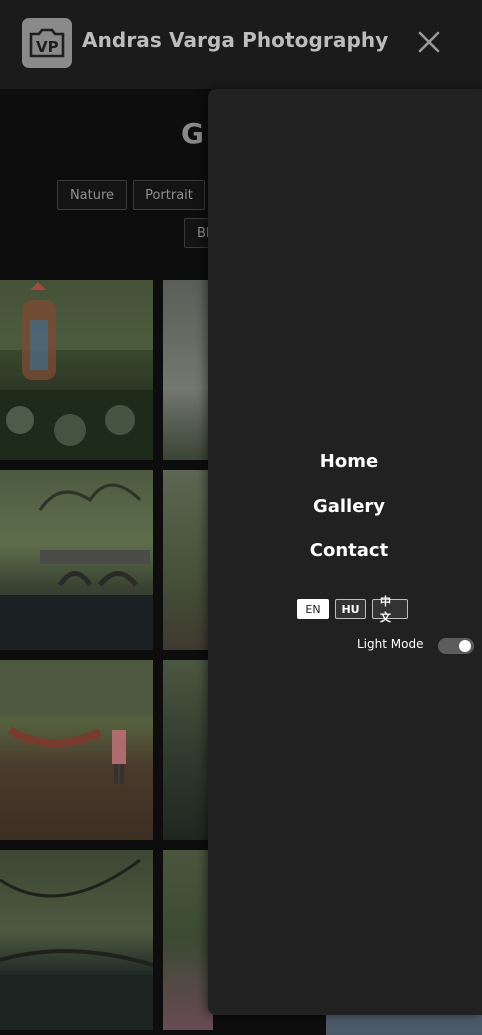 This screenshot has width=482, height=1035. I want to click on close-icon, so click(429, 42).